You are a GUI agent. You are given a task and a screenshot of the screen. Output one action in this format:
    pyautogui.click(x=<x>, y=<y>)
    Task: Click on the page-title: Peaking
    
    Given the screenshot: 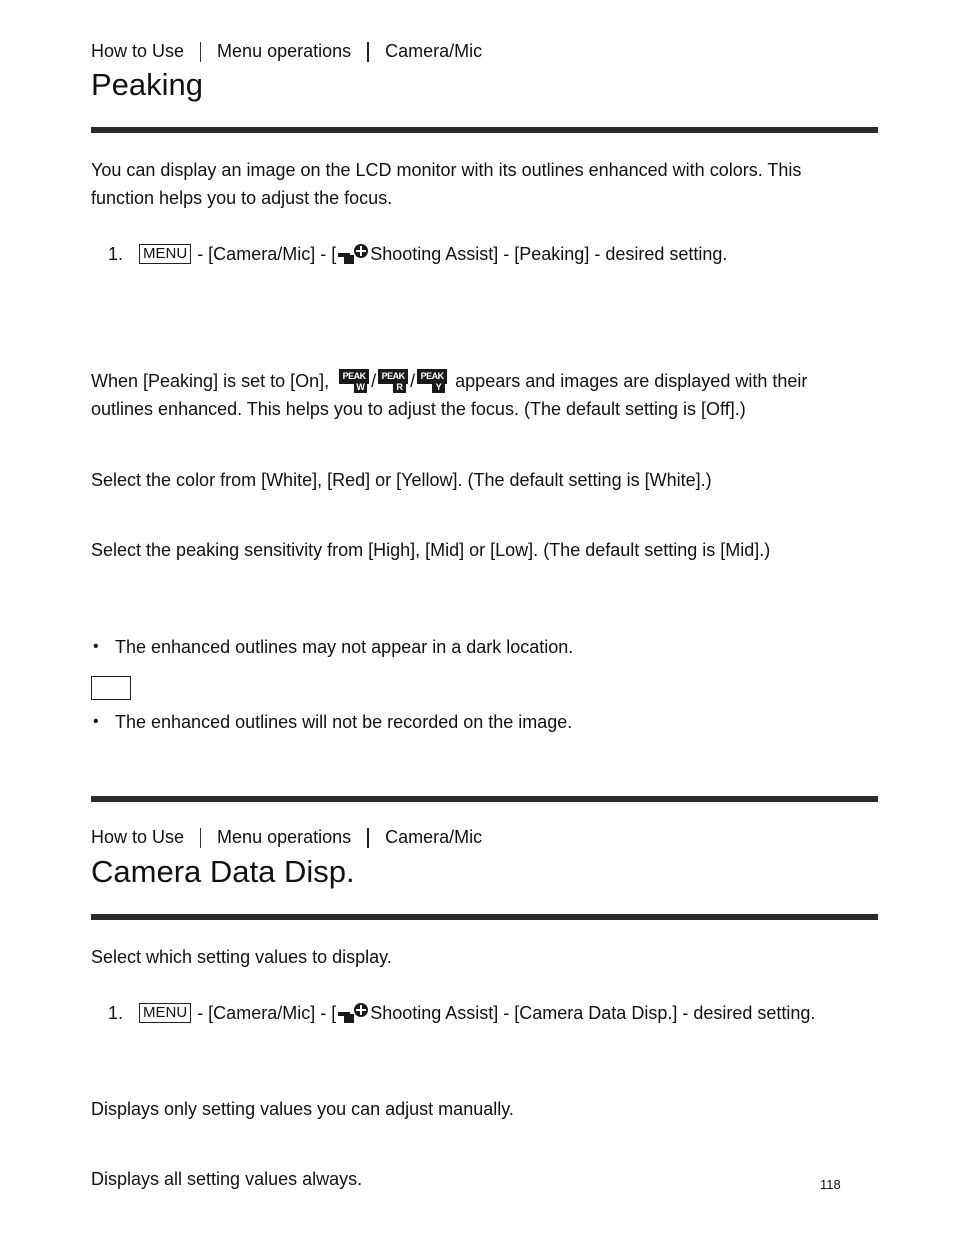 What is the action you would take?
    pyautogui.click(x=147, y=84)
    